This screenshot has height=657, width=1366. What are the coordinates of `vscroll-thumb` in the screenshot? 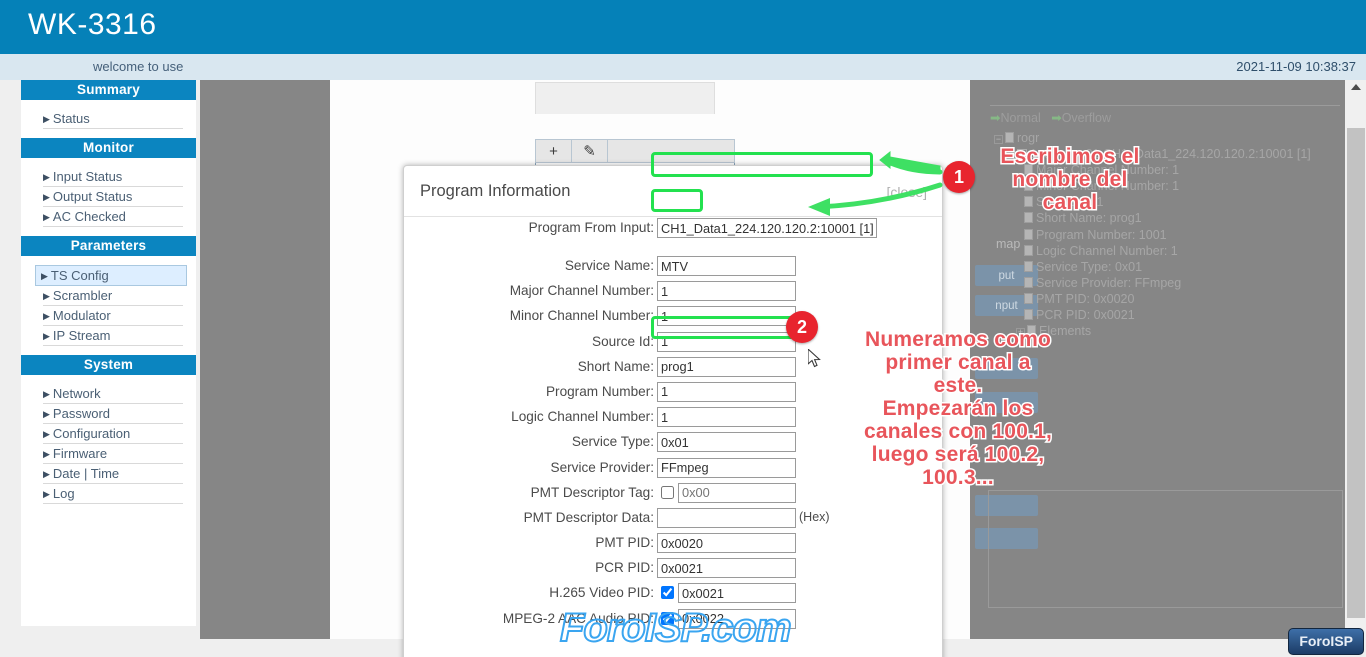 It's located at (1356, 373).